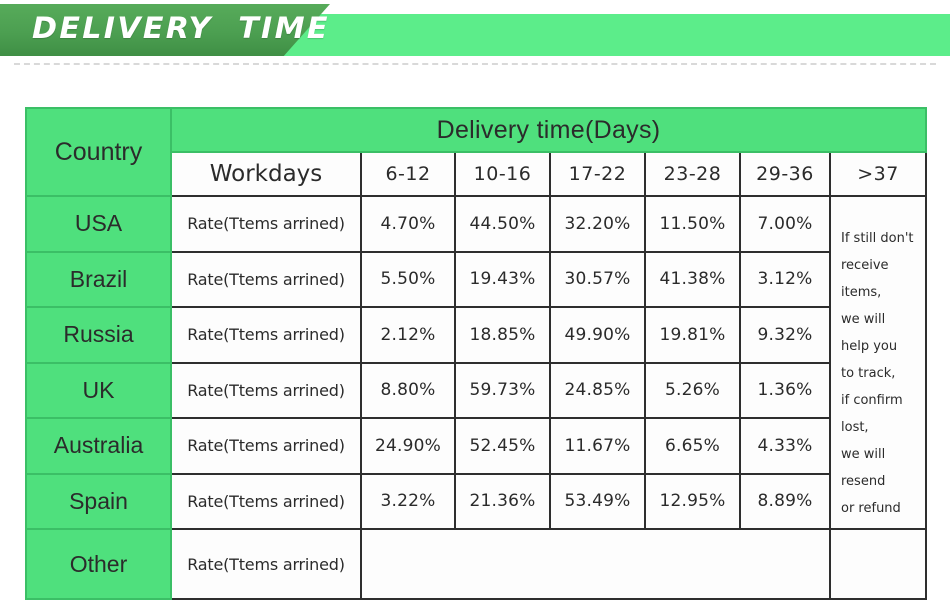 This screenshot has width=950, height=600. What do you see at coordinates (181, 28) in the screenshot?
I see `banner-title: DELIVERY TIME` at bounding box center [181, 28].